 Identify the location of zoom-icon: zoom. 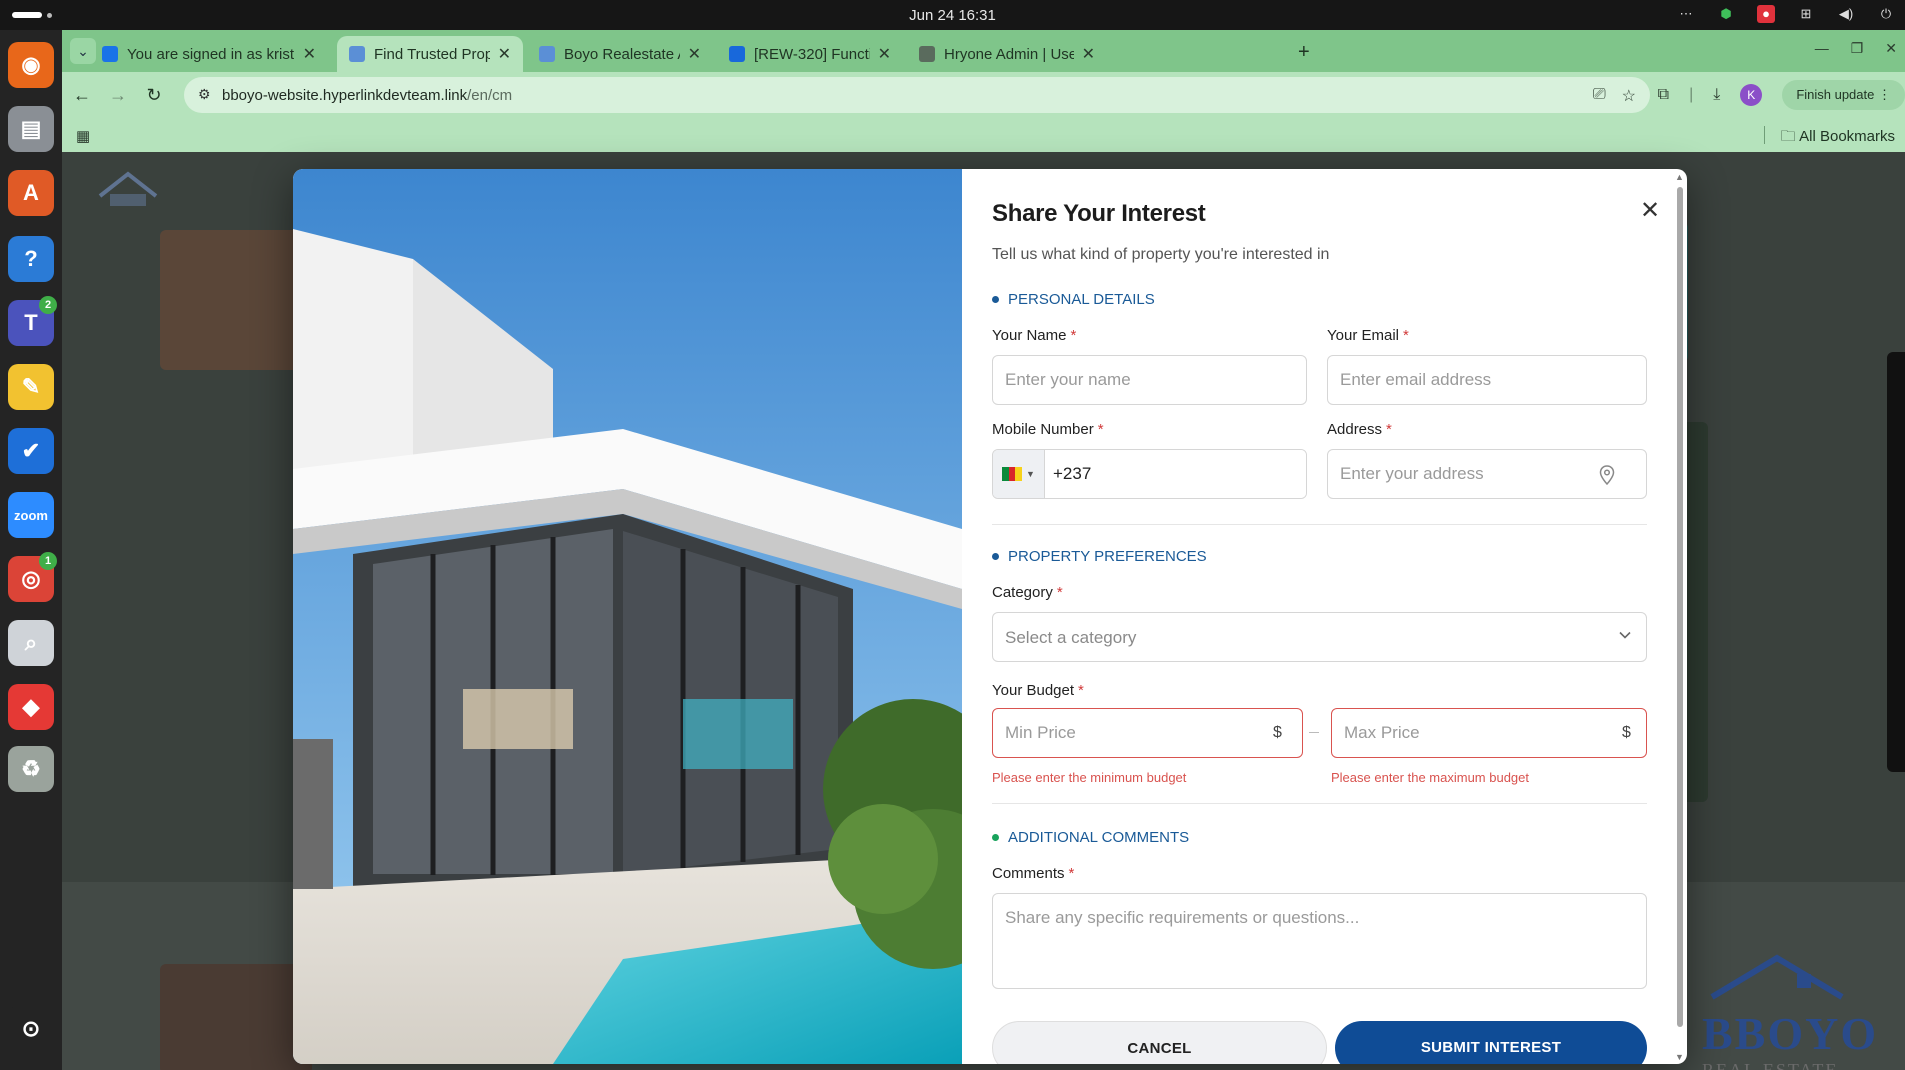
(31, 515).